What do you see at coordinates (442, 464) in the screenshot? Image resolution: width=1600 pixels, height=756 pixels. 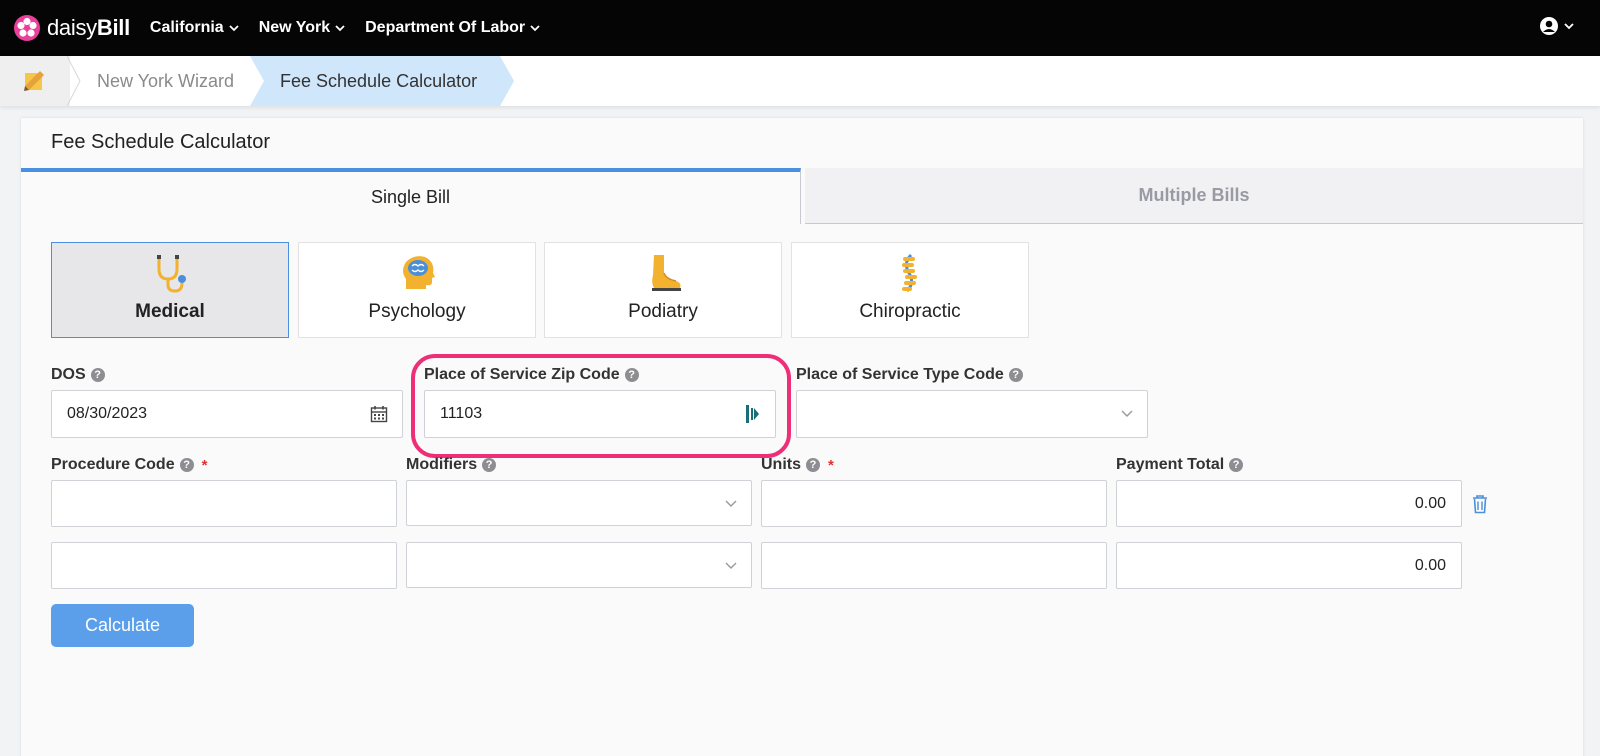 I see `modifiers-label-text: Modifiers` at bounding box center [442, 464].